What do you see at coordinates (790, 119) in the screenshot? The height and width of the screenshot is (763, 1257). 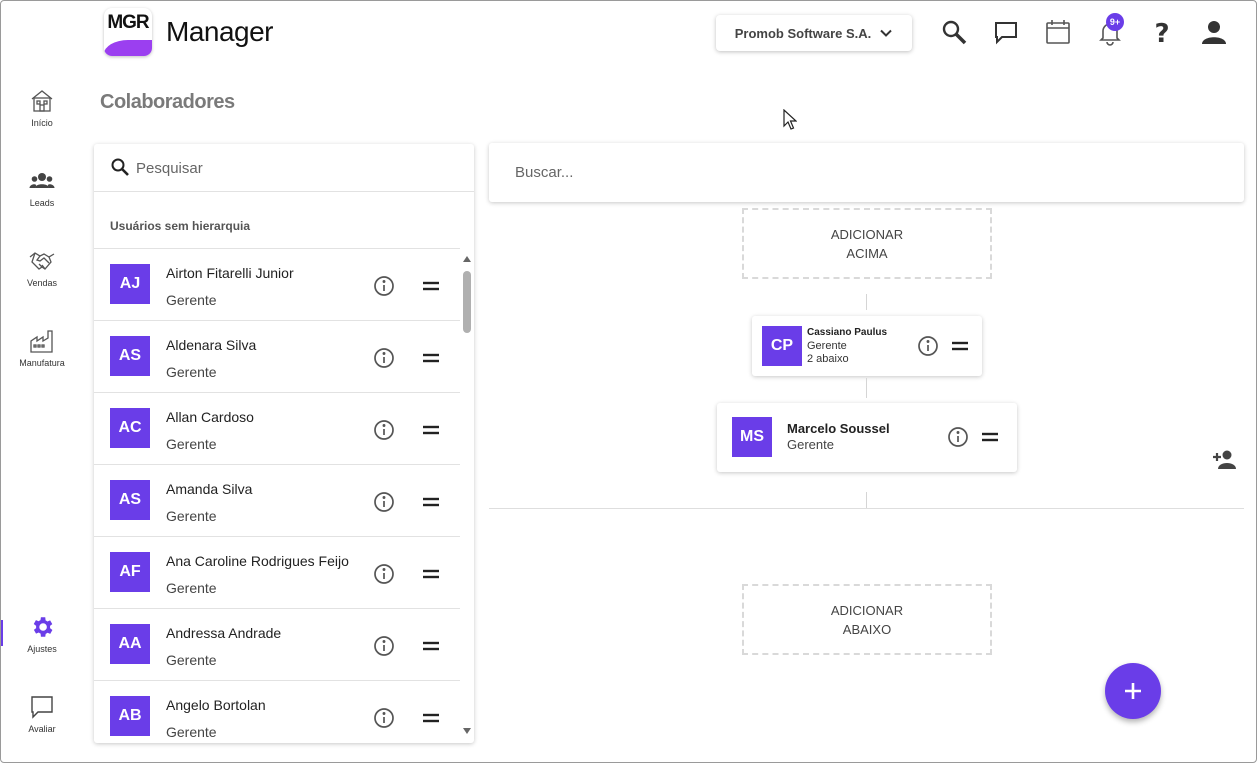 I see `mouse-cursor-icon` at bounding box center [790, 119].